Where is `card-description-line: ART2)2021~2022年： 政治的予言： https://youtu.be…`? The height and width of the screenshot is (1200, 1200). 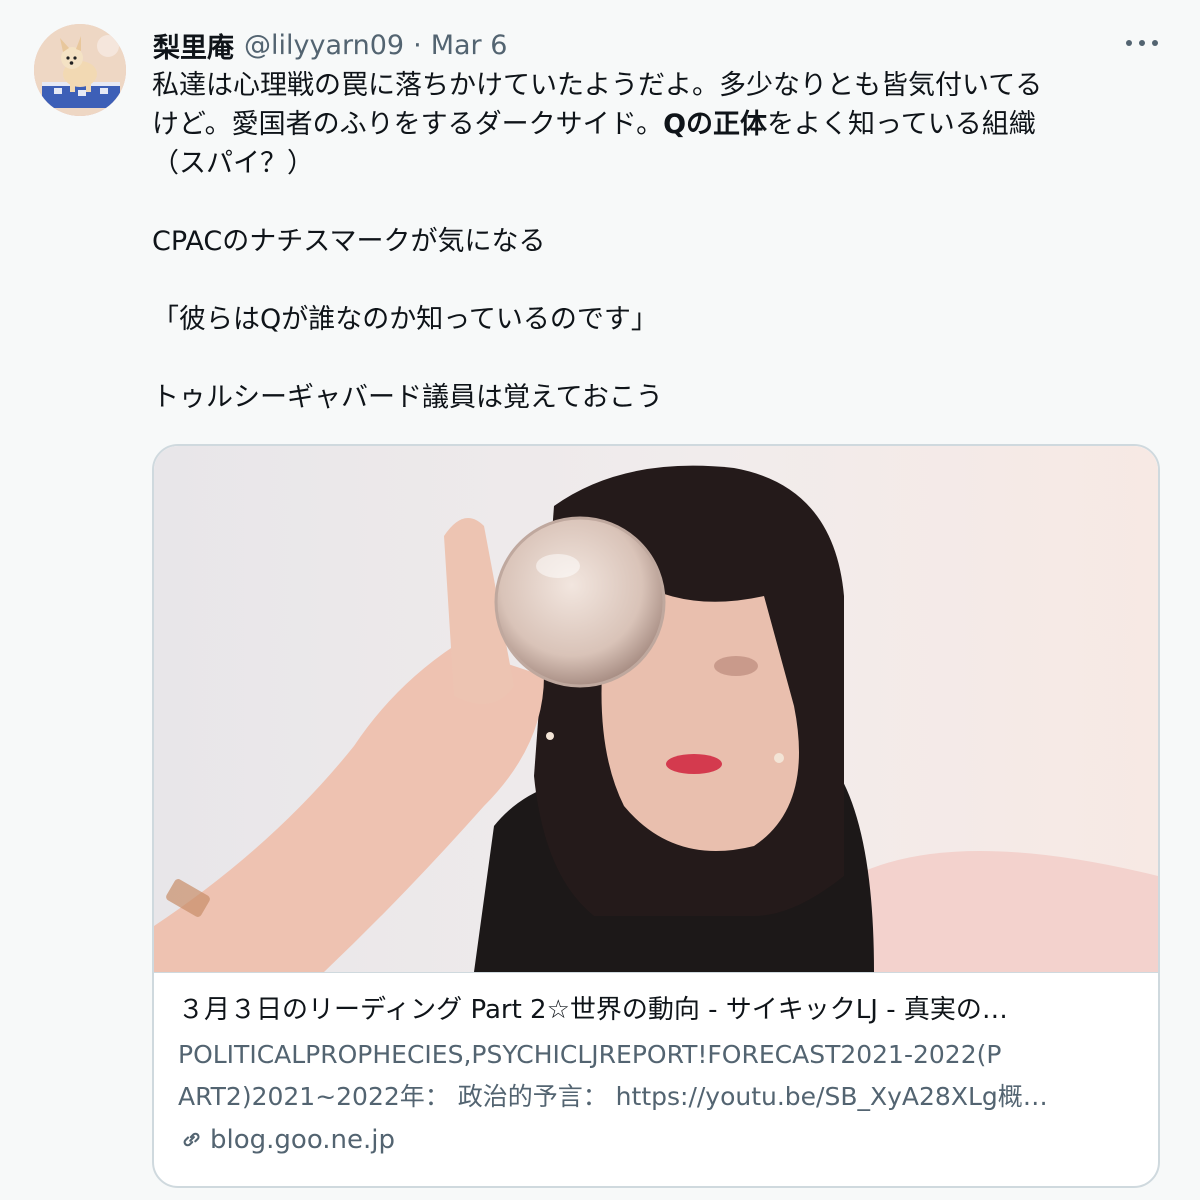 card-description-line: ART2)2021~2022年： 政治的予言： https://youtu.be… is located at coordinates (613, 1096).